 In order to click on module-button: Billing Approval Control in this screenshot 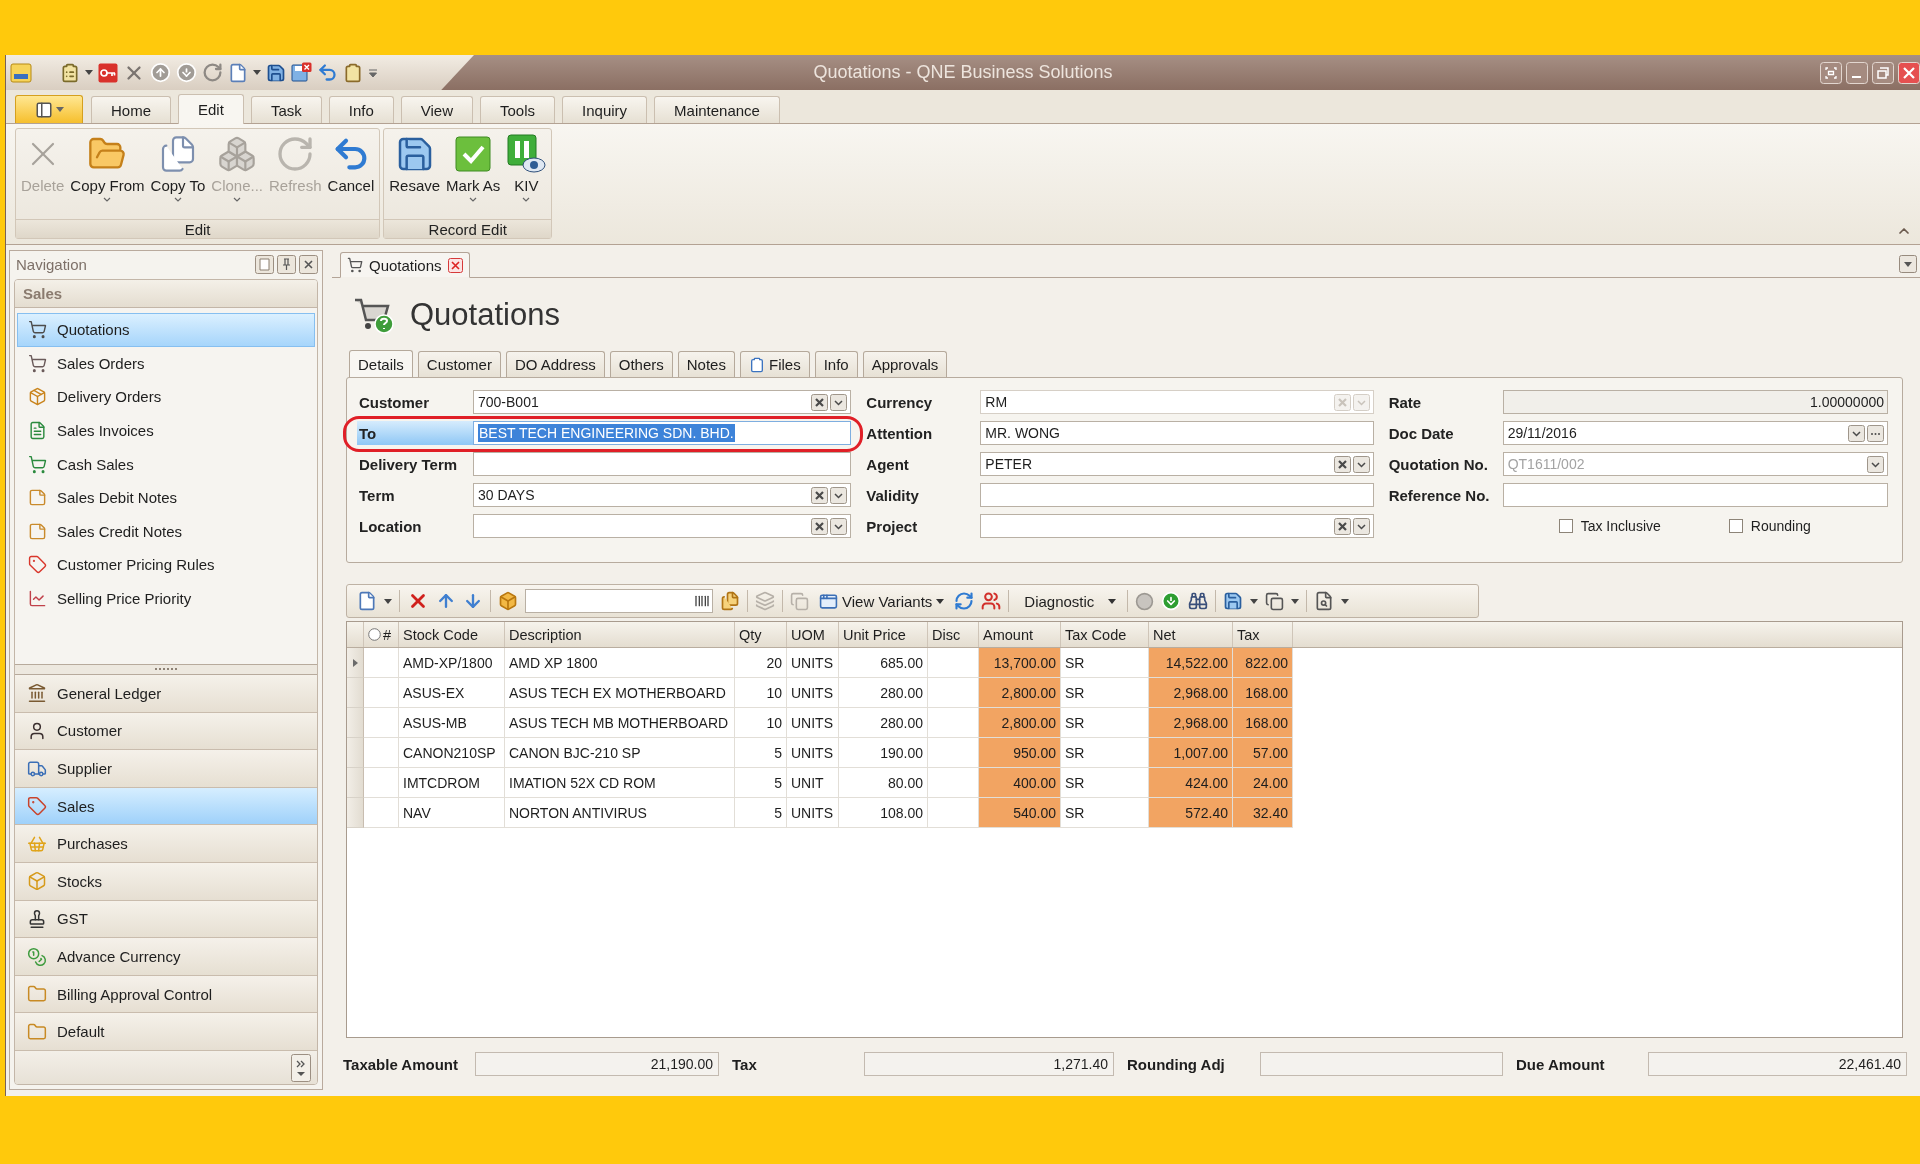, I will do `click(166, 994)`.